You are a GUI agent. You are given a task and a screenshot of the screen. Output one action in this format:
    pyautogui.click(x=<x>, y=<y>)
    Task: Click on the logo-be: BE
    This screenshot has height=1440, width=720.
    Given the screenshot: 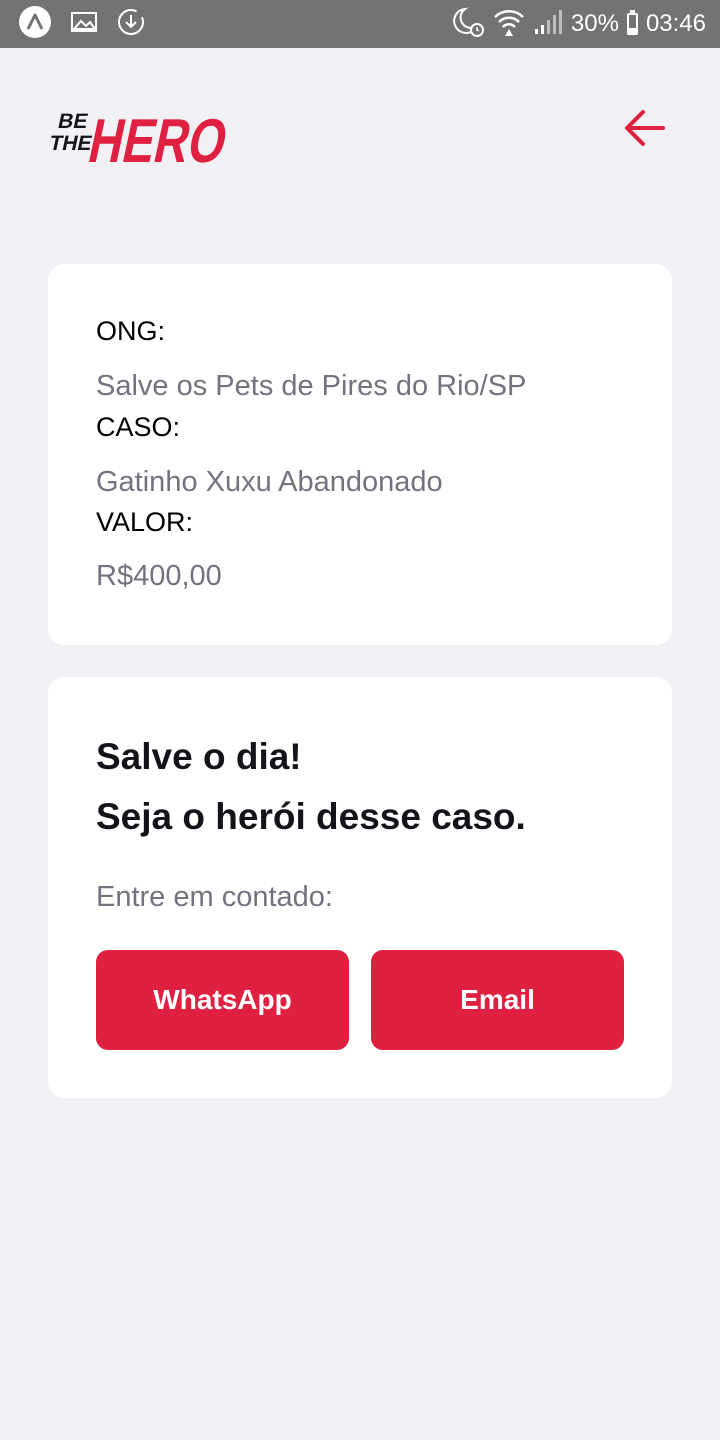 What is the action you would take?
    pyautogui.click(x=73, y=121)
    